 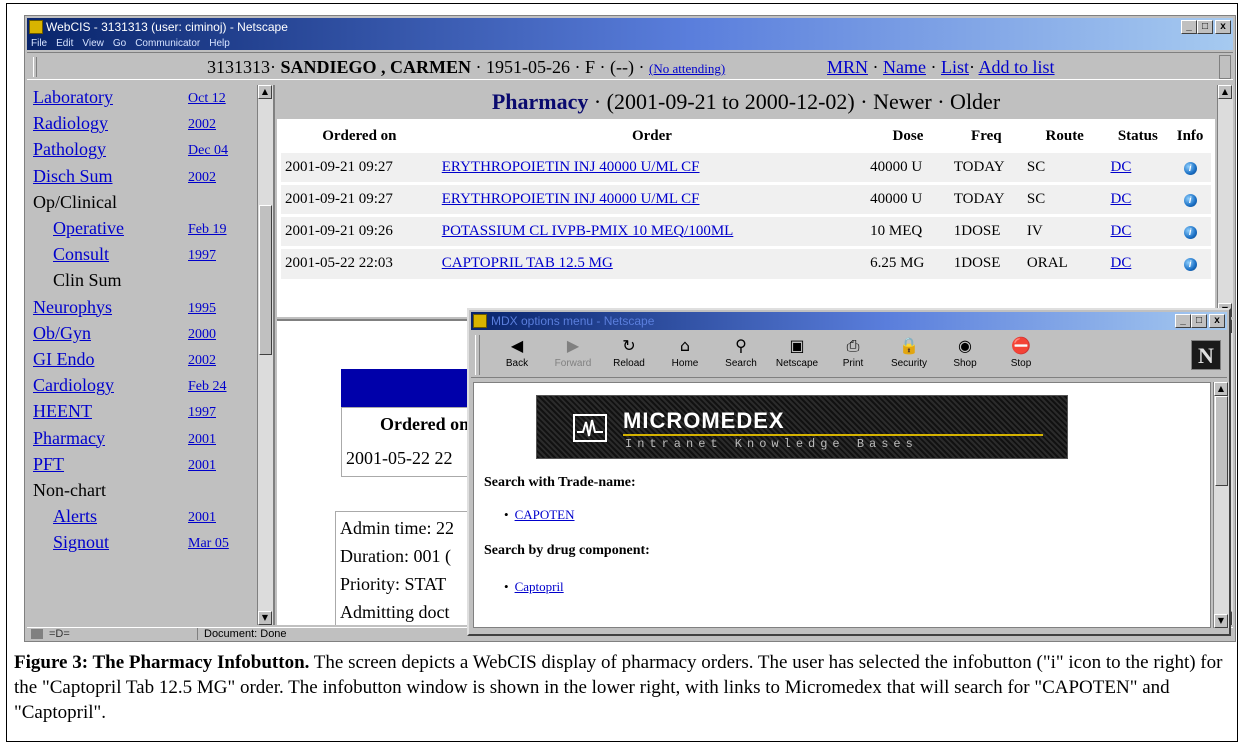 I want to click on name-link: Name, so click(x=904, y=67).